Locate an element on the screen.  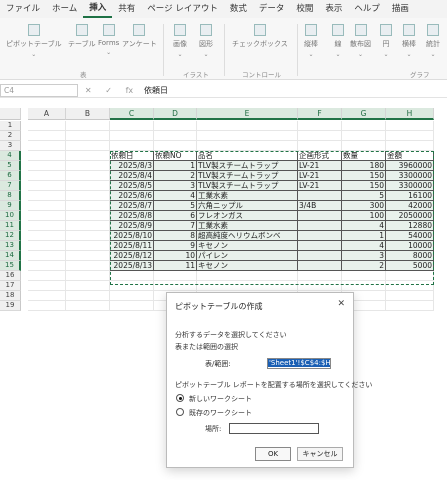
row-header-15: 15 is located at coordinates (10, 266).